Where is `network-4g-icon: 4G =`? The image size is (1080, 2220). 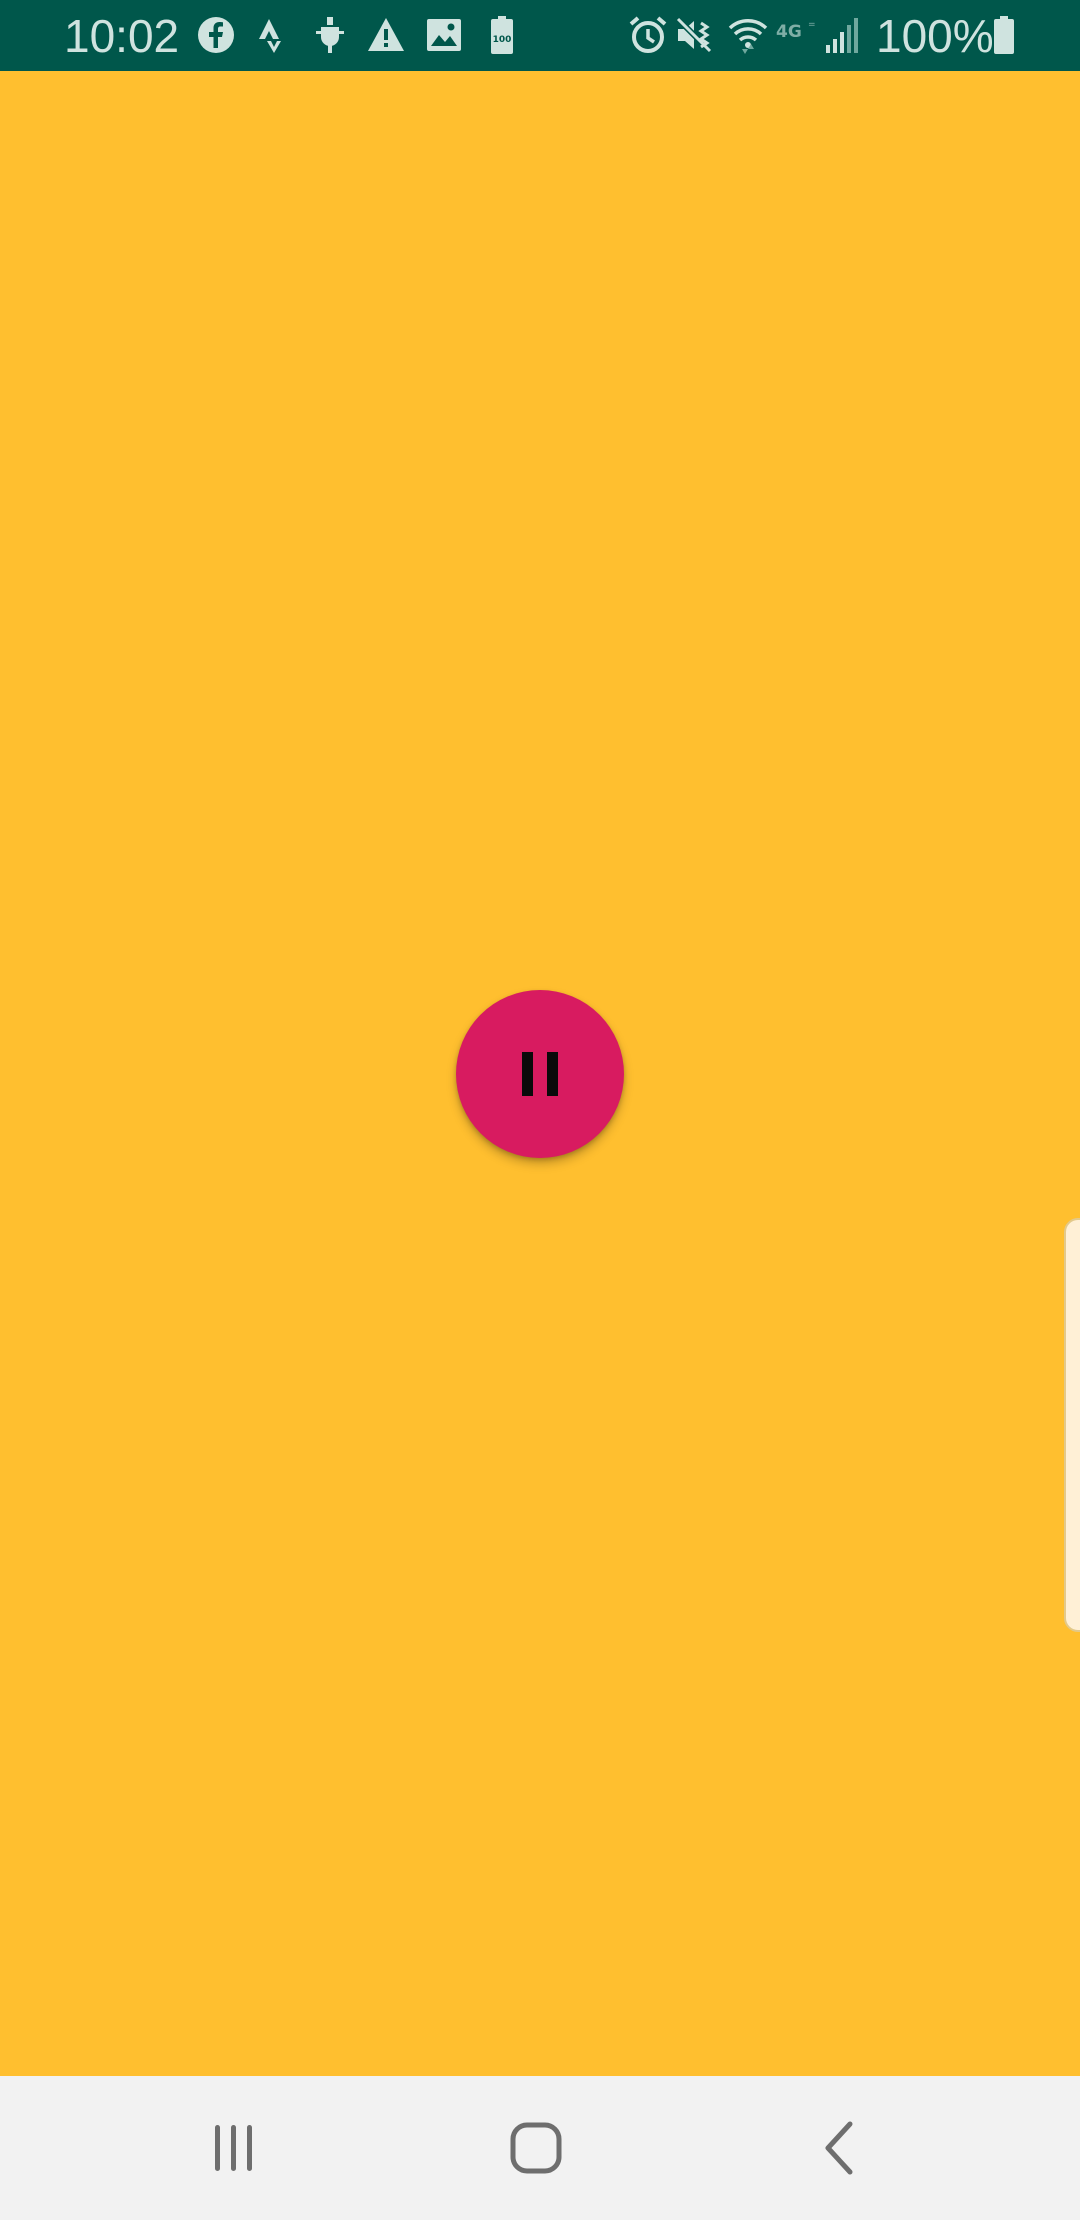
network-4g-icon: 4G = is located at coordinates (798, 35).